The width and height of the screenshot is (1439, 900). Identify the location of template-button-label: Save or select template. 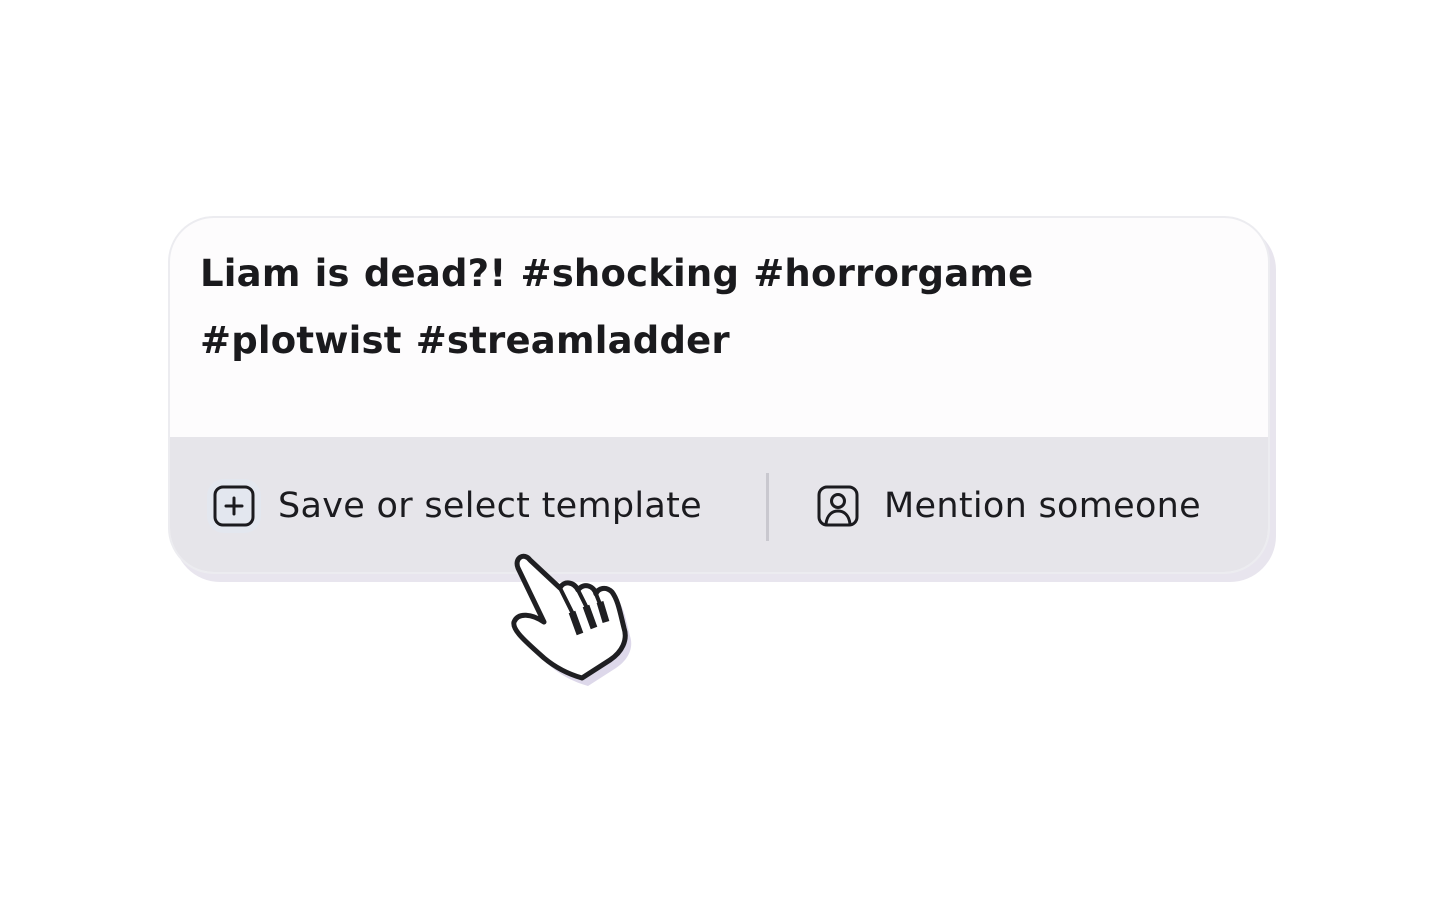
(490, 506).